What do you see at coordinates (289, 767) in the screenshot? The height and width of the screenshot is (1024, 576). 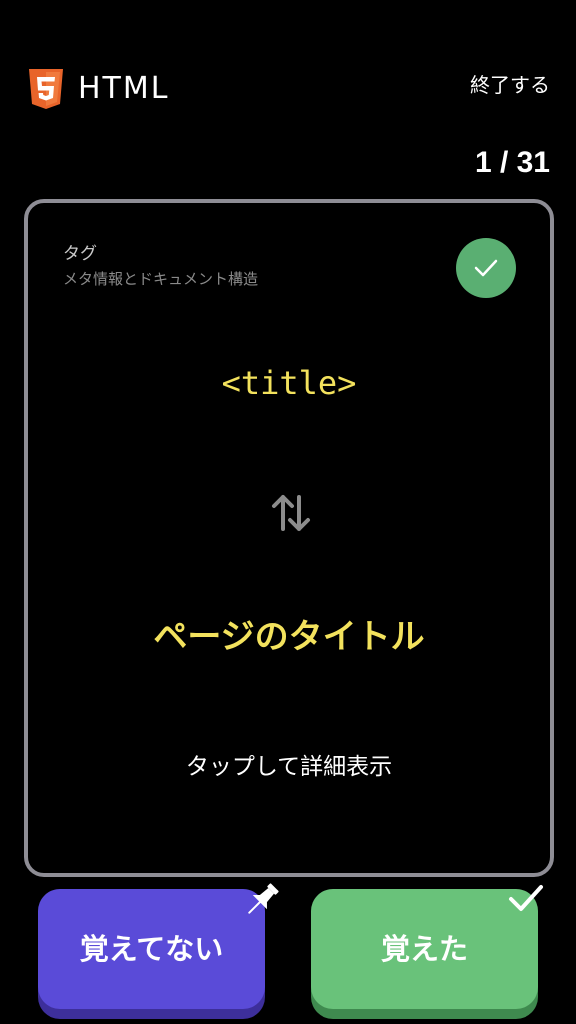 I see `tap-hint: タップして詳細表示` at bounding box center [289, 767].